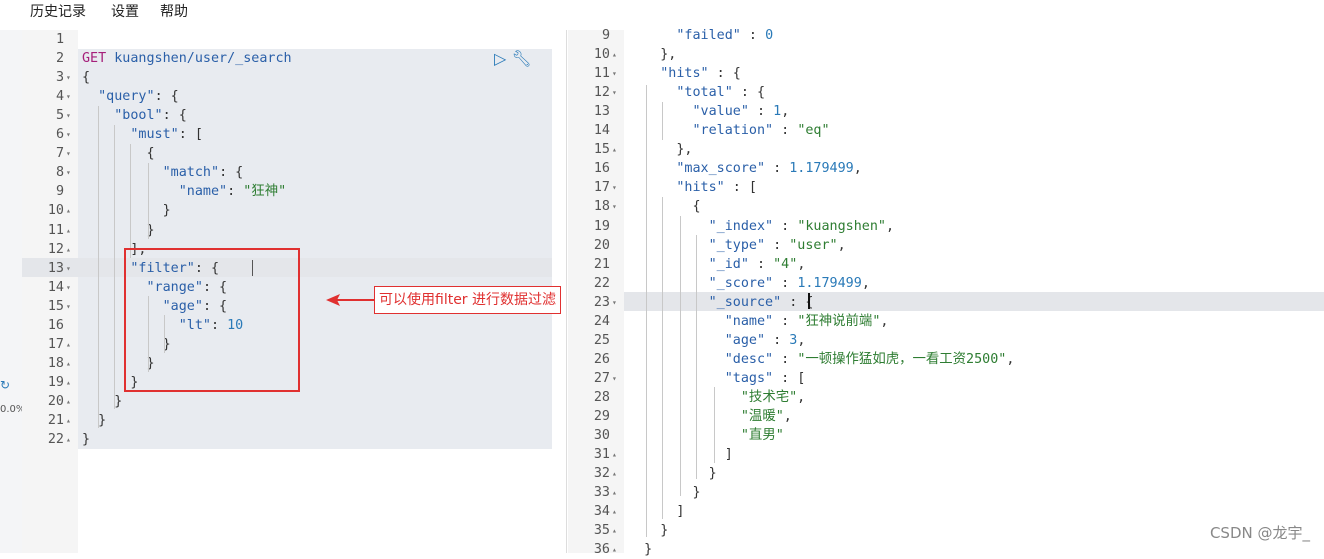 This screenshot has height=559, width=1324. What do you see at coordinates (500, 58) in the screenshot?
I see `play-icon: ▷` at bounding box center [500, 58].